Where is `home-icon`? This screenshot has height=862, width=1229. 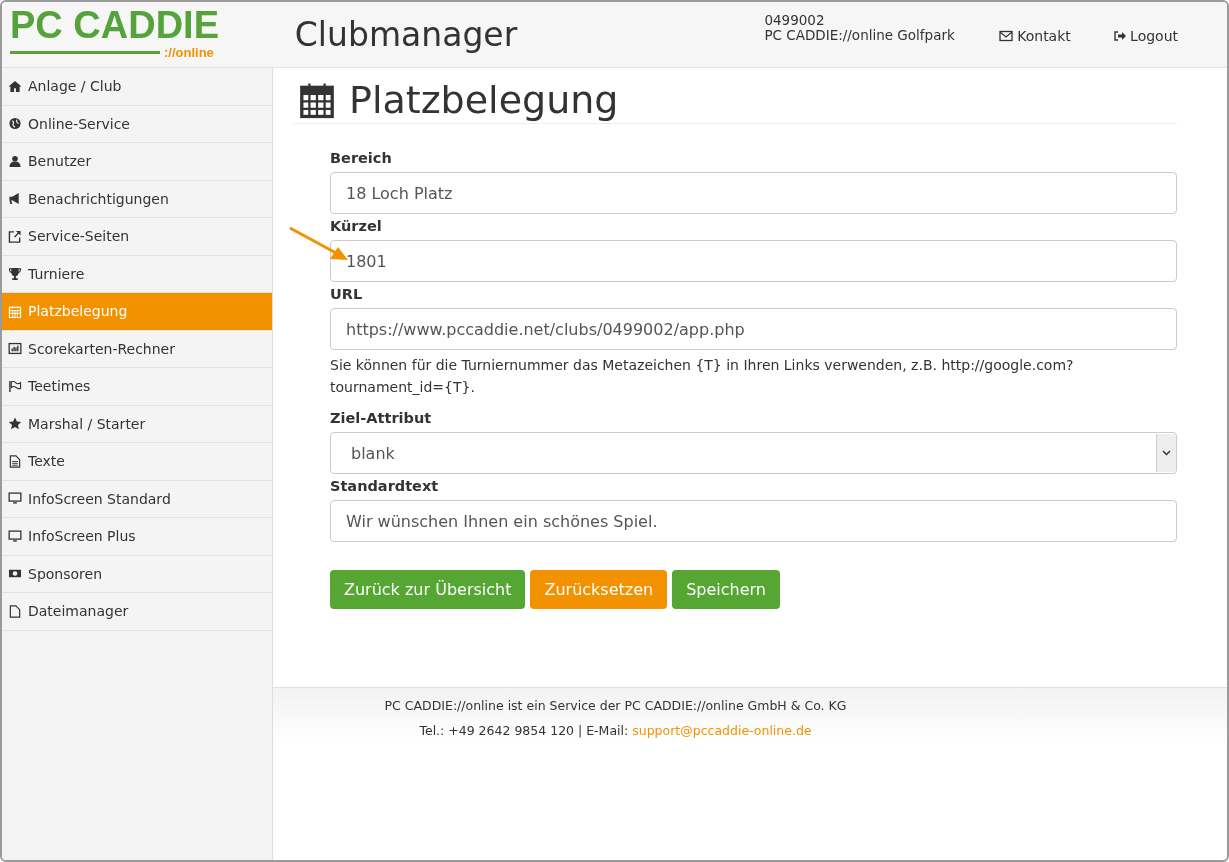
home-icon is located at coordinates (15, 86).